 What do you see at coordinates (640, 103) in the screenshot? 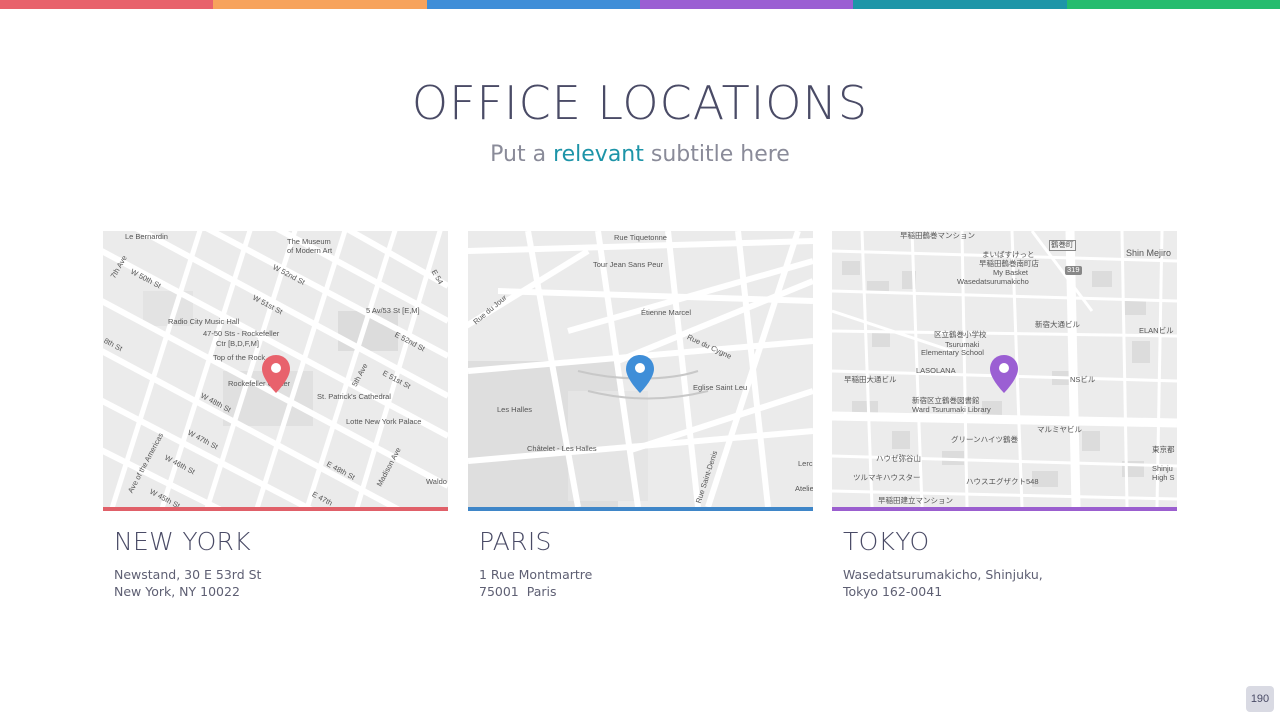
I see `page-title: OFFICE LOCATIONS` at bounding box center [640, 103].